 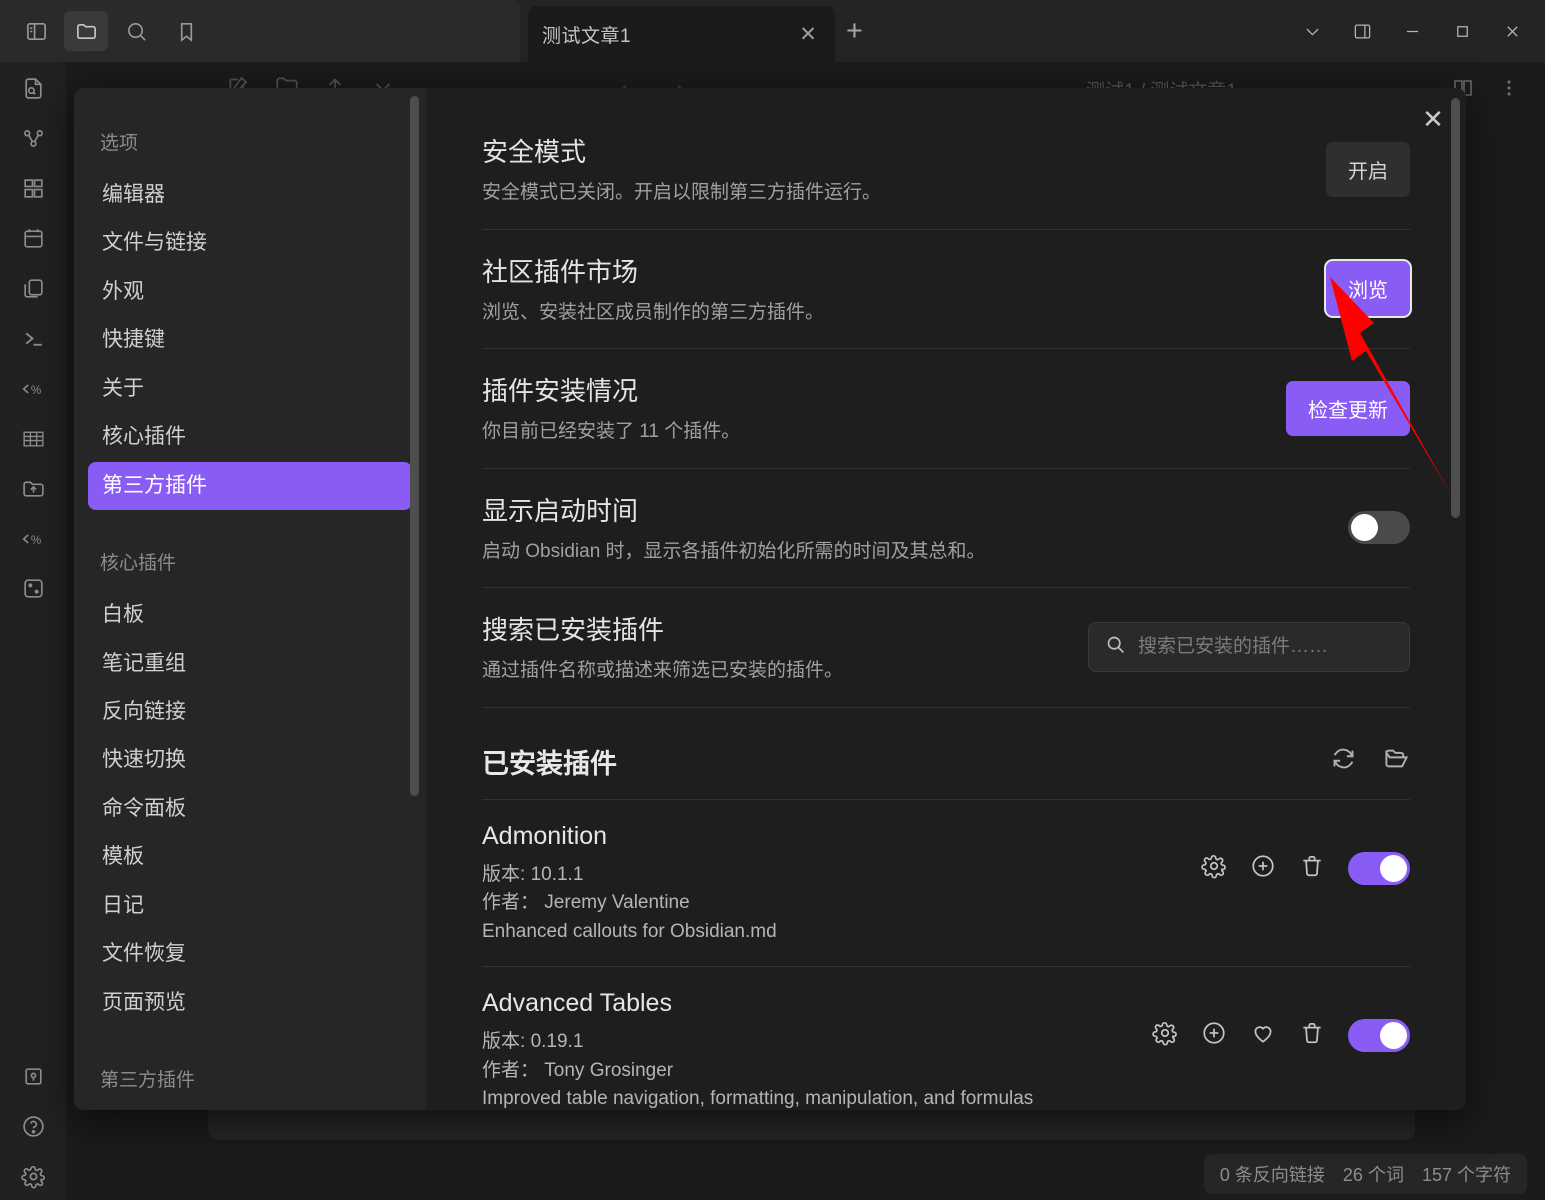 What do you see at coordinates (1462, 31) in the screenshot?
I see `maximize-icon` at bounding box center [1462, 31].